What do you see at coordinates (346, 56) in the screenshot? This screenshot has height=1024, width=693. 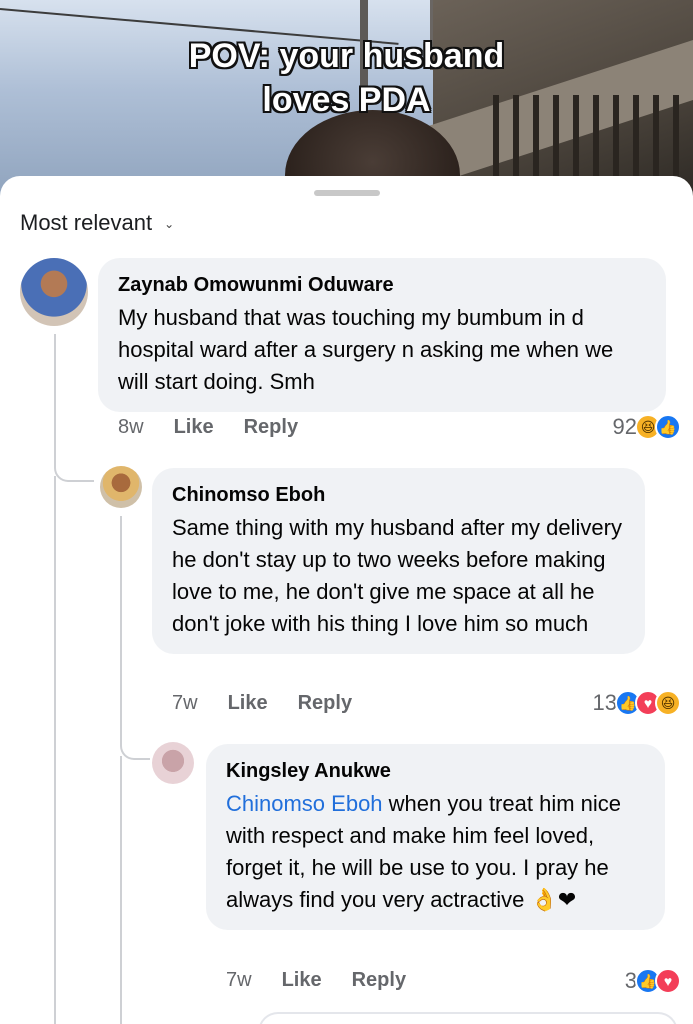 I see `video-caption-line1: POV: your husband` at bounding box center [346, 56].